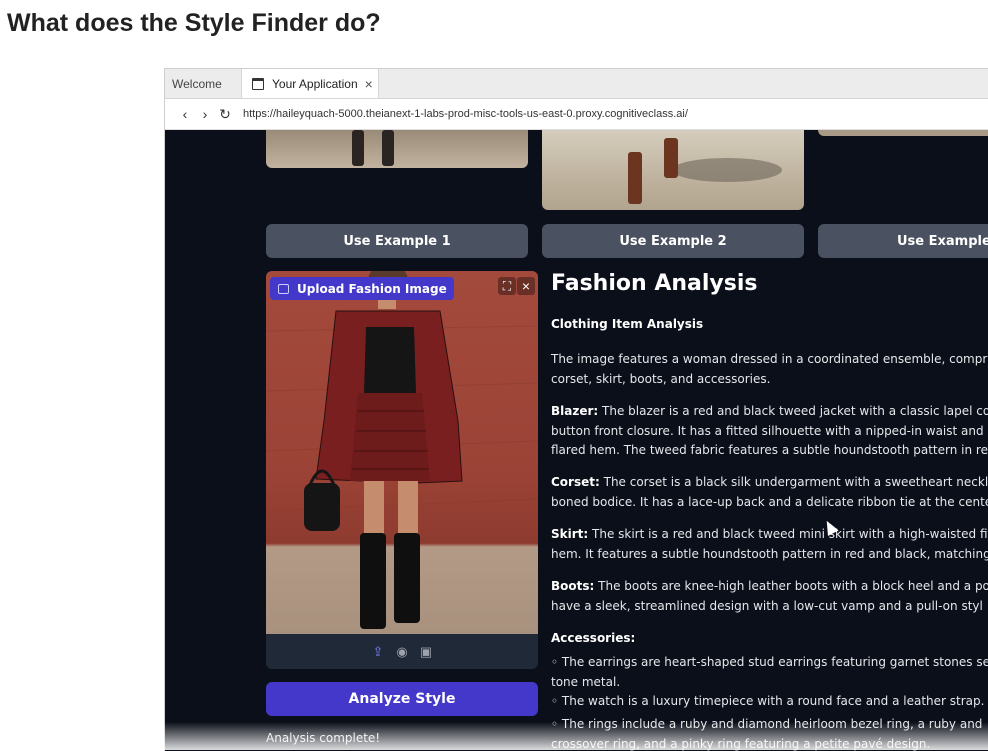 The height and width of the screenshot is (751, 988). Describe the element at coordinates (576, 84) in the screenshot. I see `tab-bar: Welcome Your Application ×` at that location.